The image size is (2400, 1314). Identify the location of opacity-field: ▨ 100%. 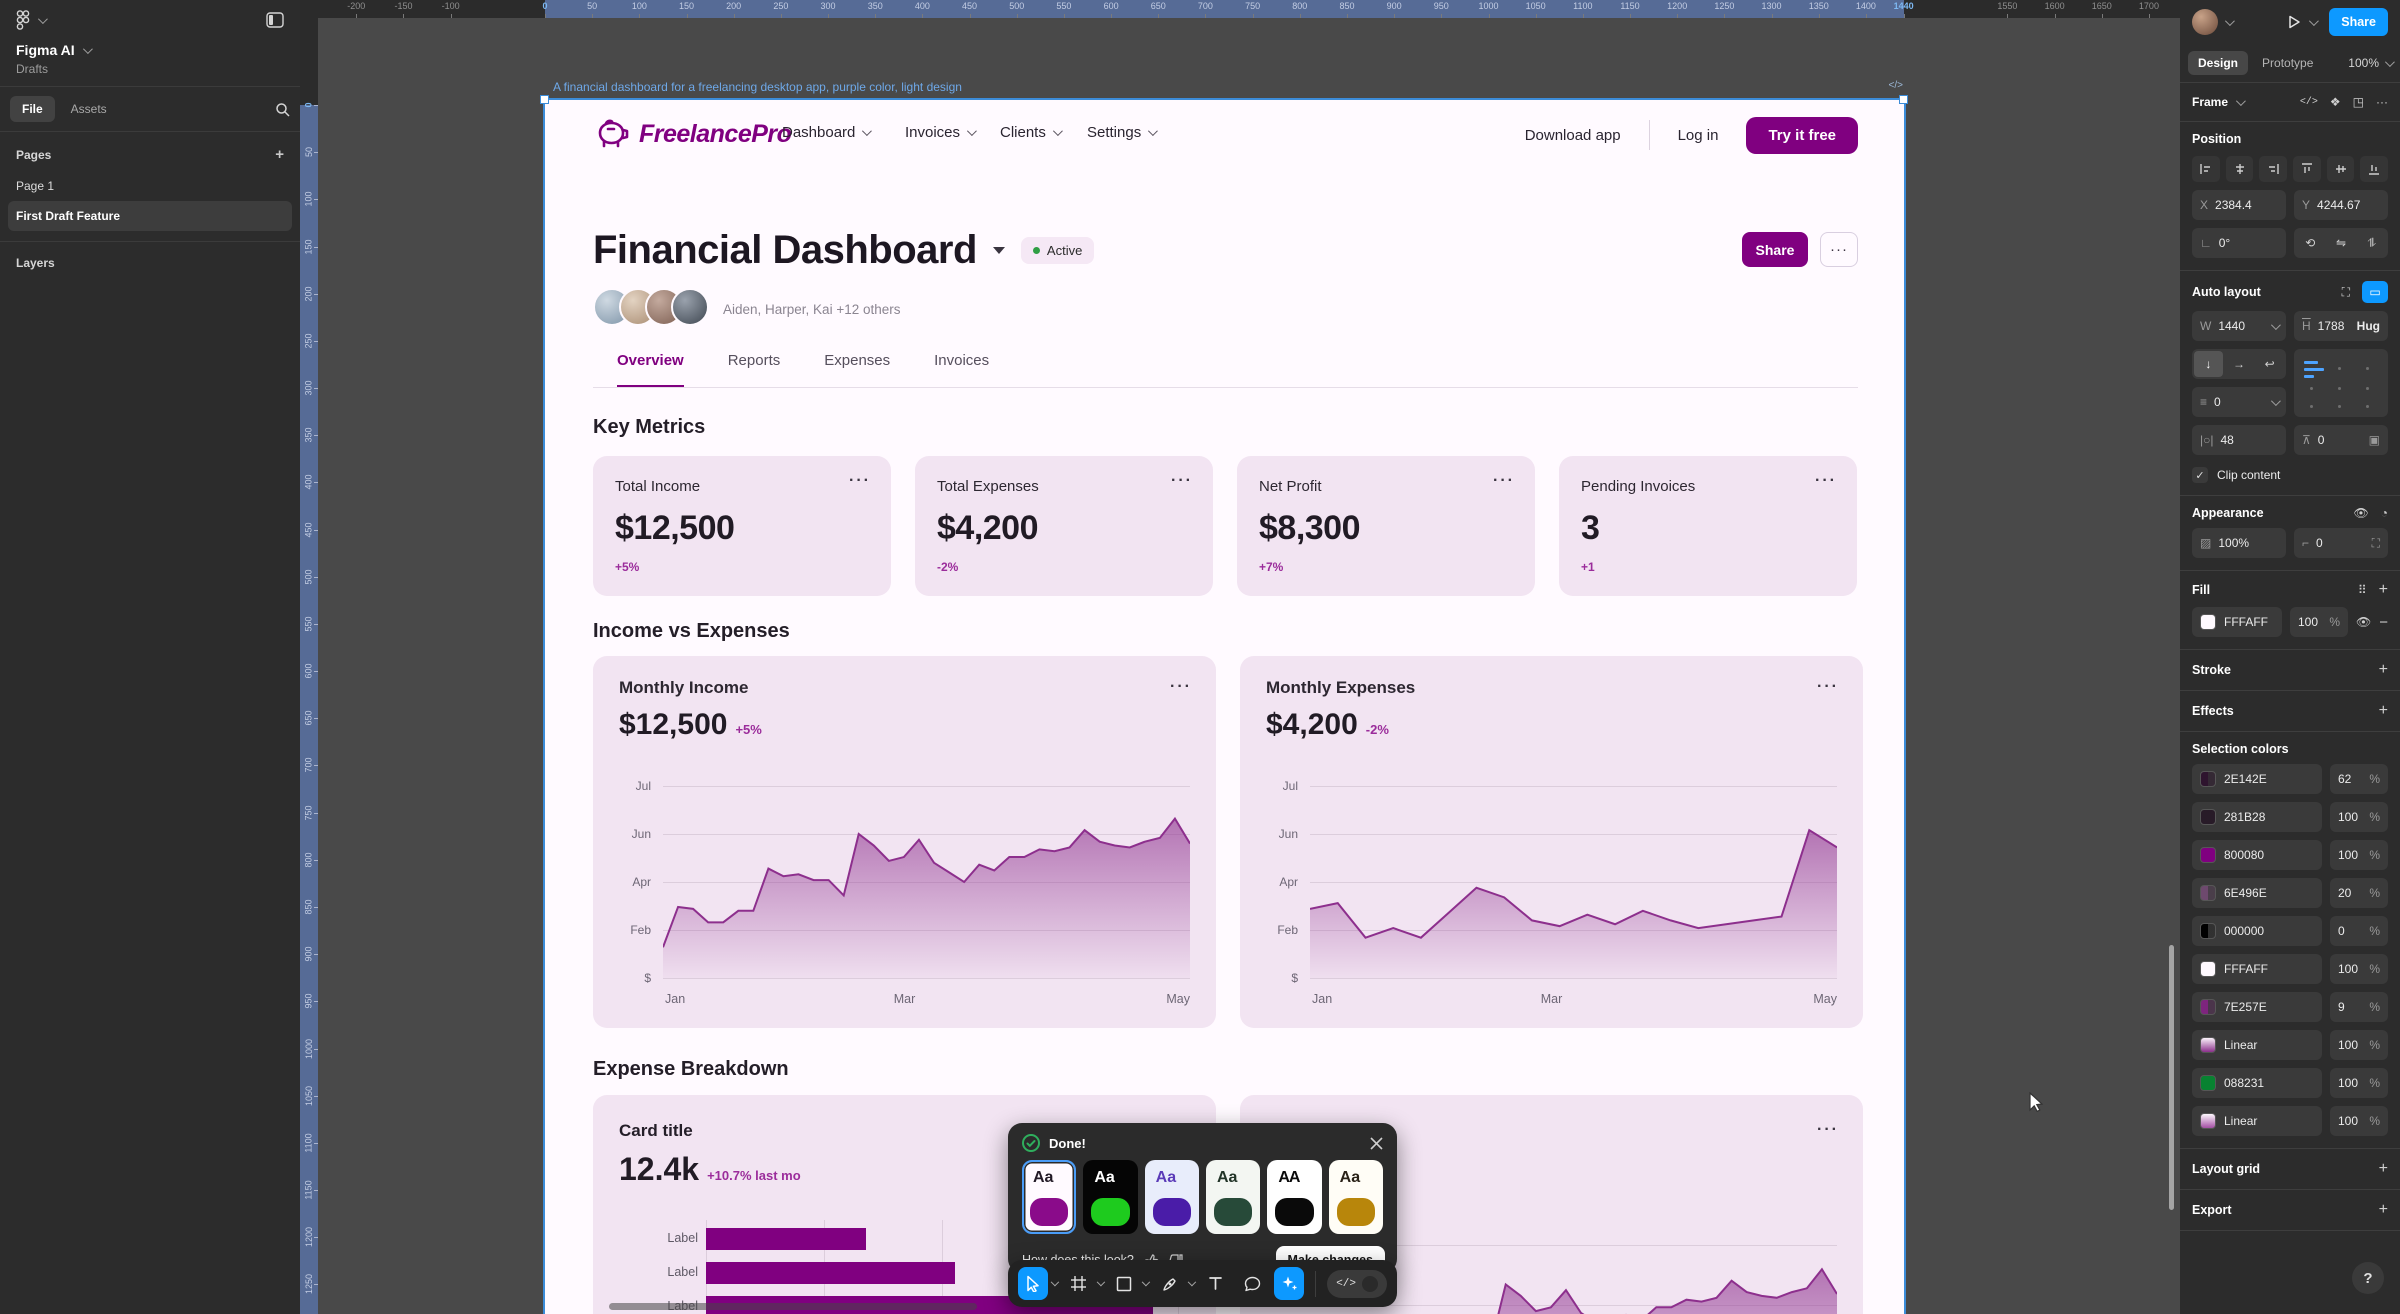
(2239, 543).